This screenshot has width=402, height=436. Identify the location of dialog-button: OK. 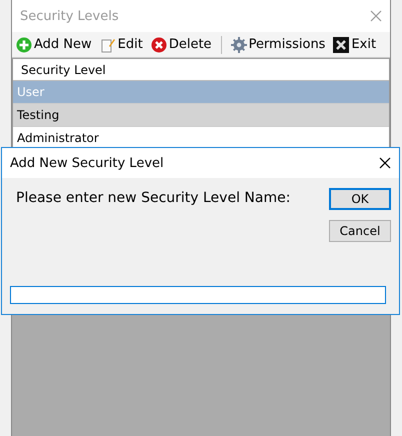
(360, 199).